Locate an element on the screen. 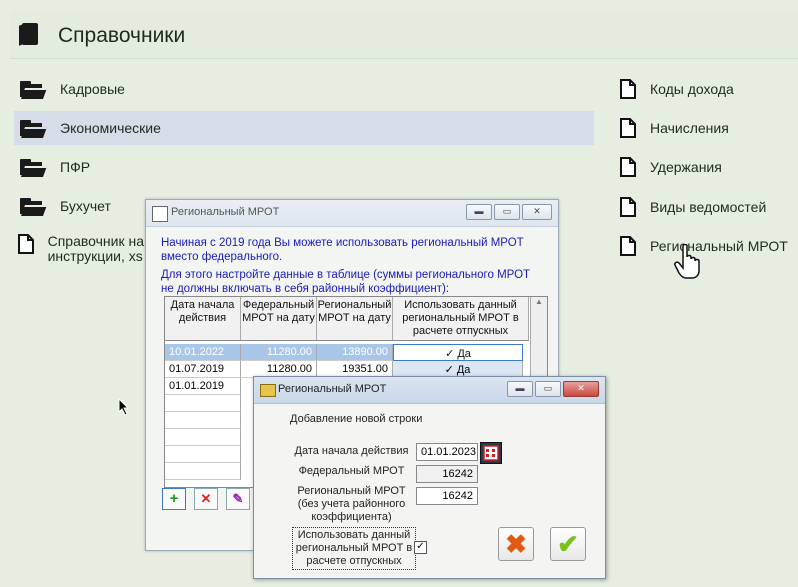  list-item-label: Виды ведомостей is located at coordinates (708, 207).